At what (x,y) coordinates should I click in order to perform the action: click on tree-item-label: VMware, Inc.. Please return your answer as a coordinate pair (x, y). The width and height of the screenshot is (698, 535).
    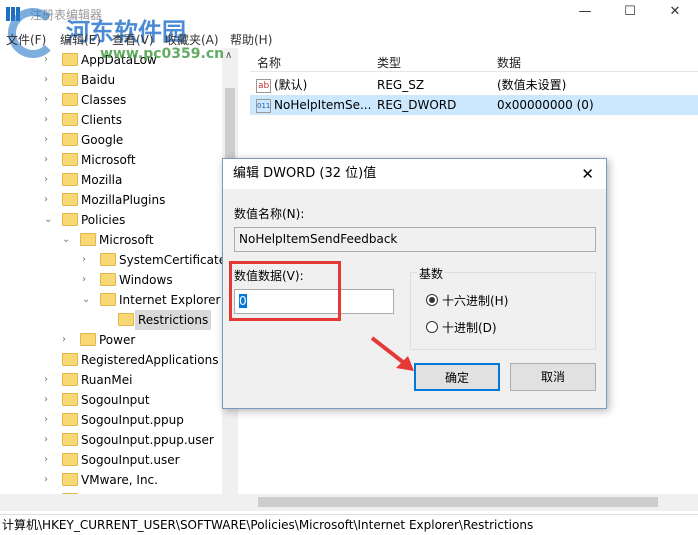
    Looking at the image, I should click on (119, 480).